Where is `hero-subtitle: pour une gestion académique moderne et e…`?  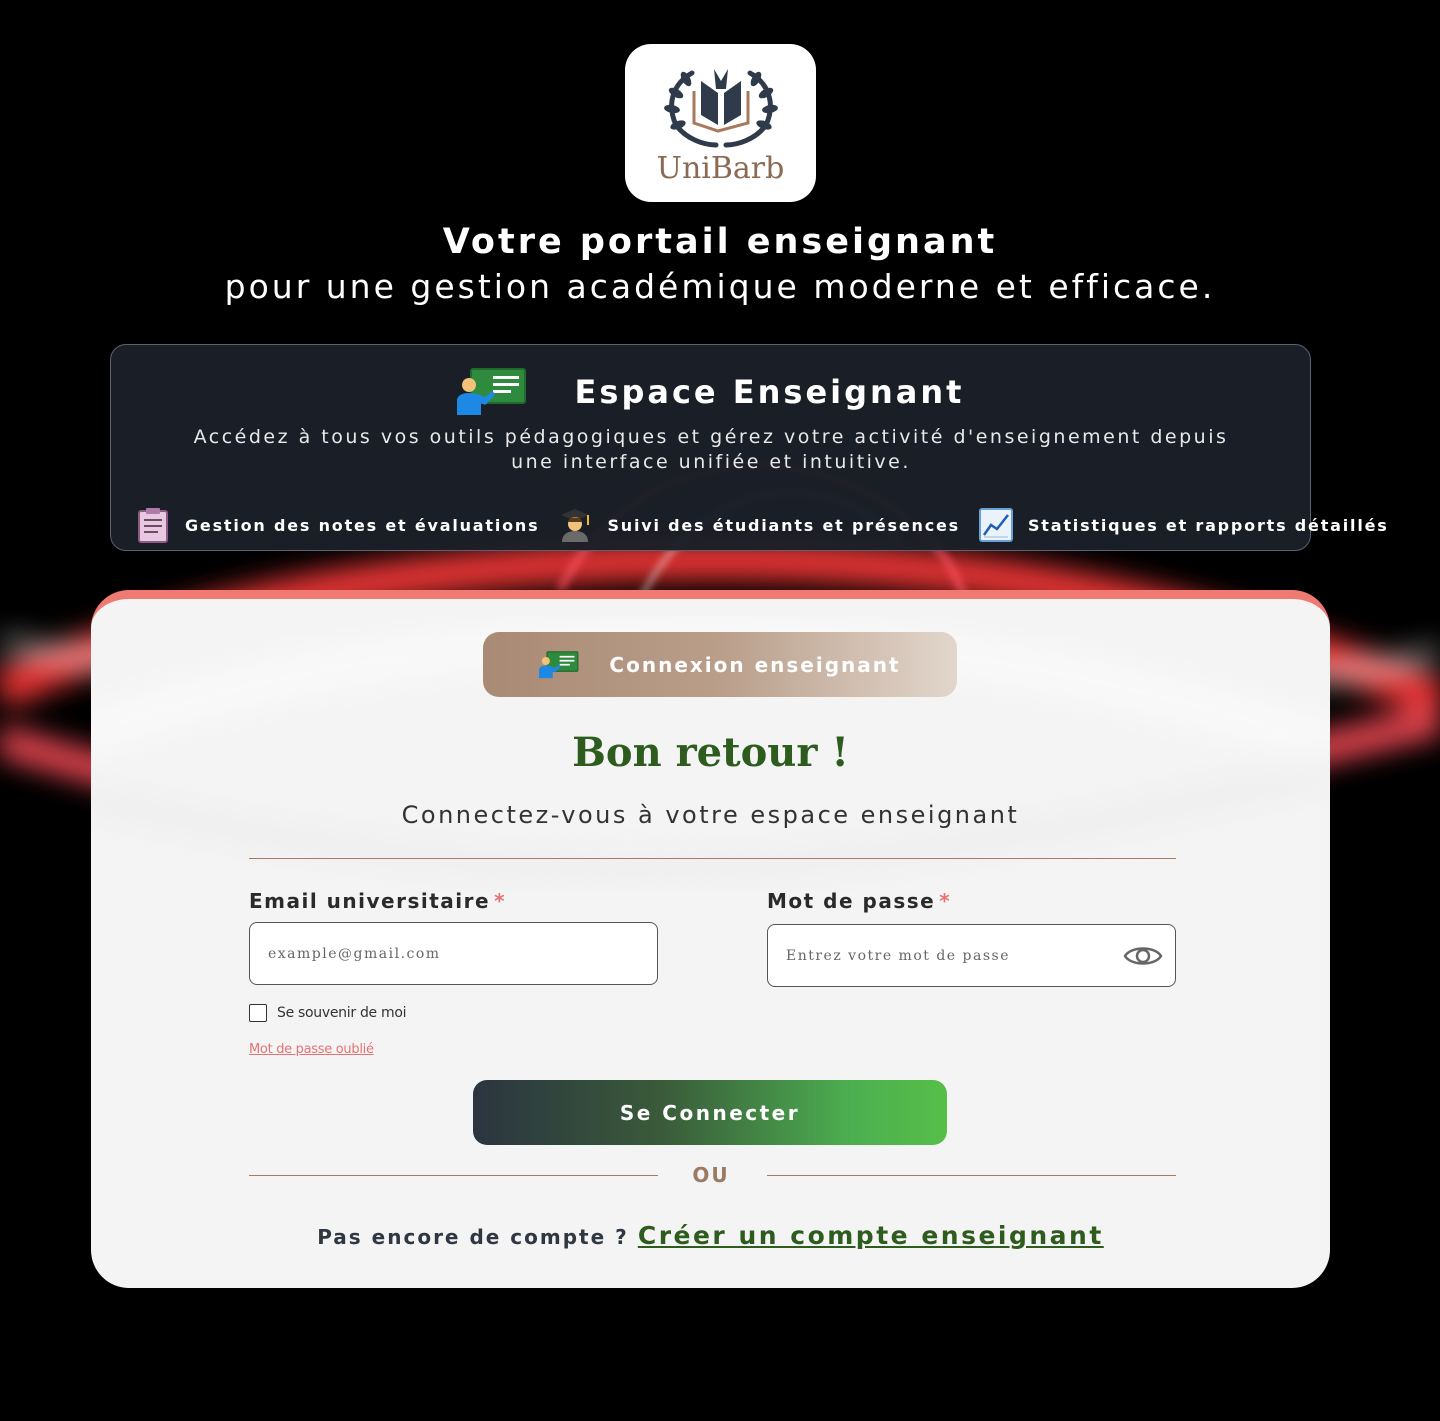
hero-subtitle: pour une gestion académique moderne et e… is located at coordinates (720, 286).